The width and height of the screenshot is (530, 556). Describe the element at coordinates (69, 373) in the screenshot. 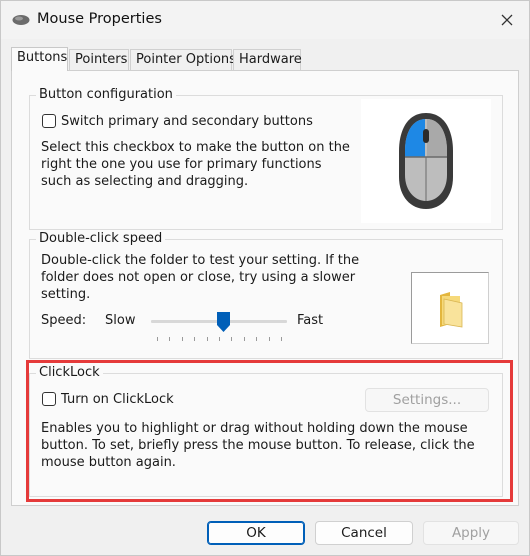

I see `group-title: ClickLock` at that location.